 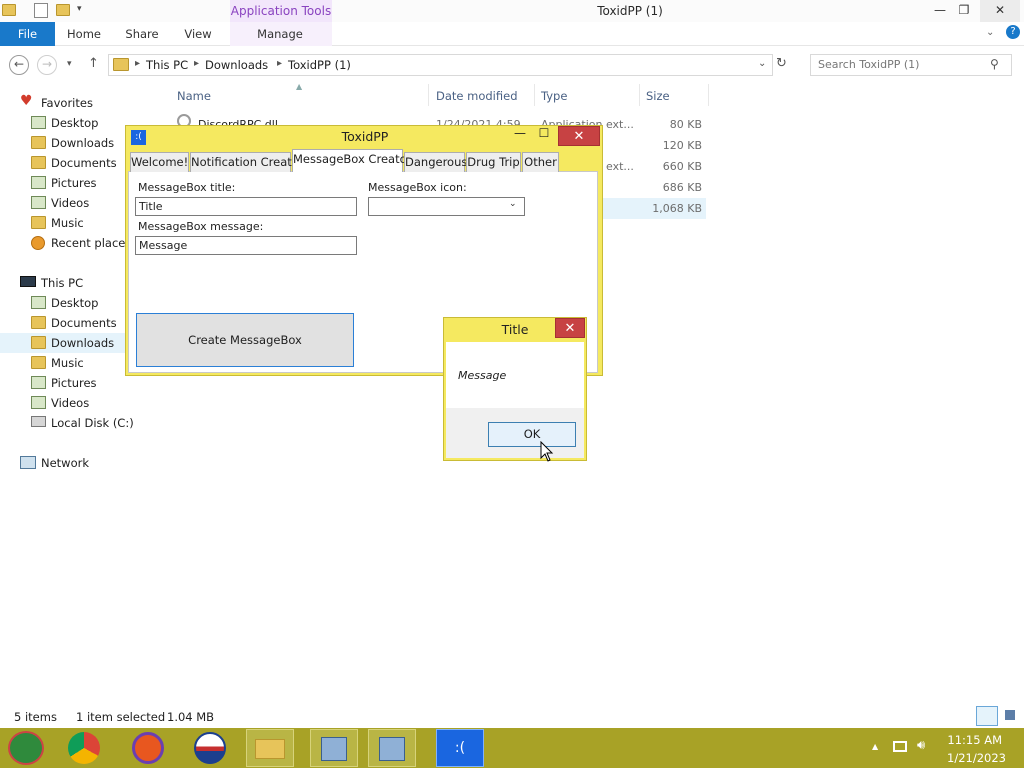 What do you see at coordinates (532, 434) in the screenshot?
I see `ok-button: OK` at bounding box center [532, 434].